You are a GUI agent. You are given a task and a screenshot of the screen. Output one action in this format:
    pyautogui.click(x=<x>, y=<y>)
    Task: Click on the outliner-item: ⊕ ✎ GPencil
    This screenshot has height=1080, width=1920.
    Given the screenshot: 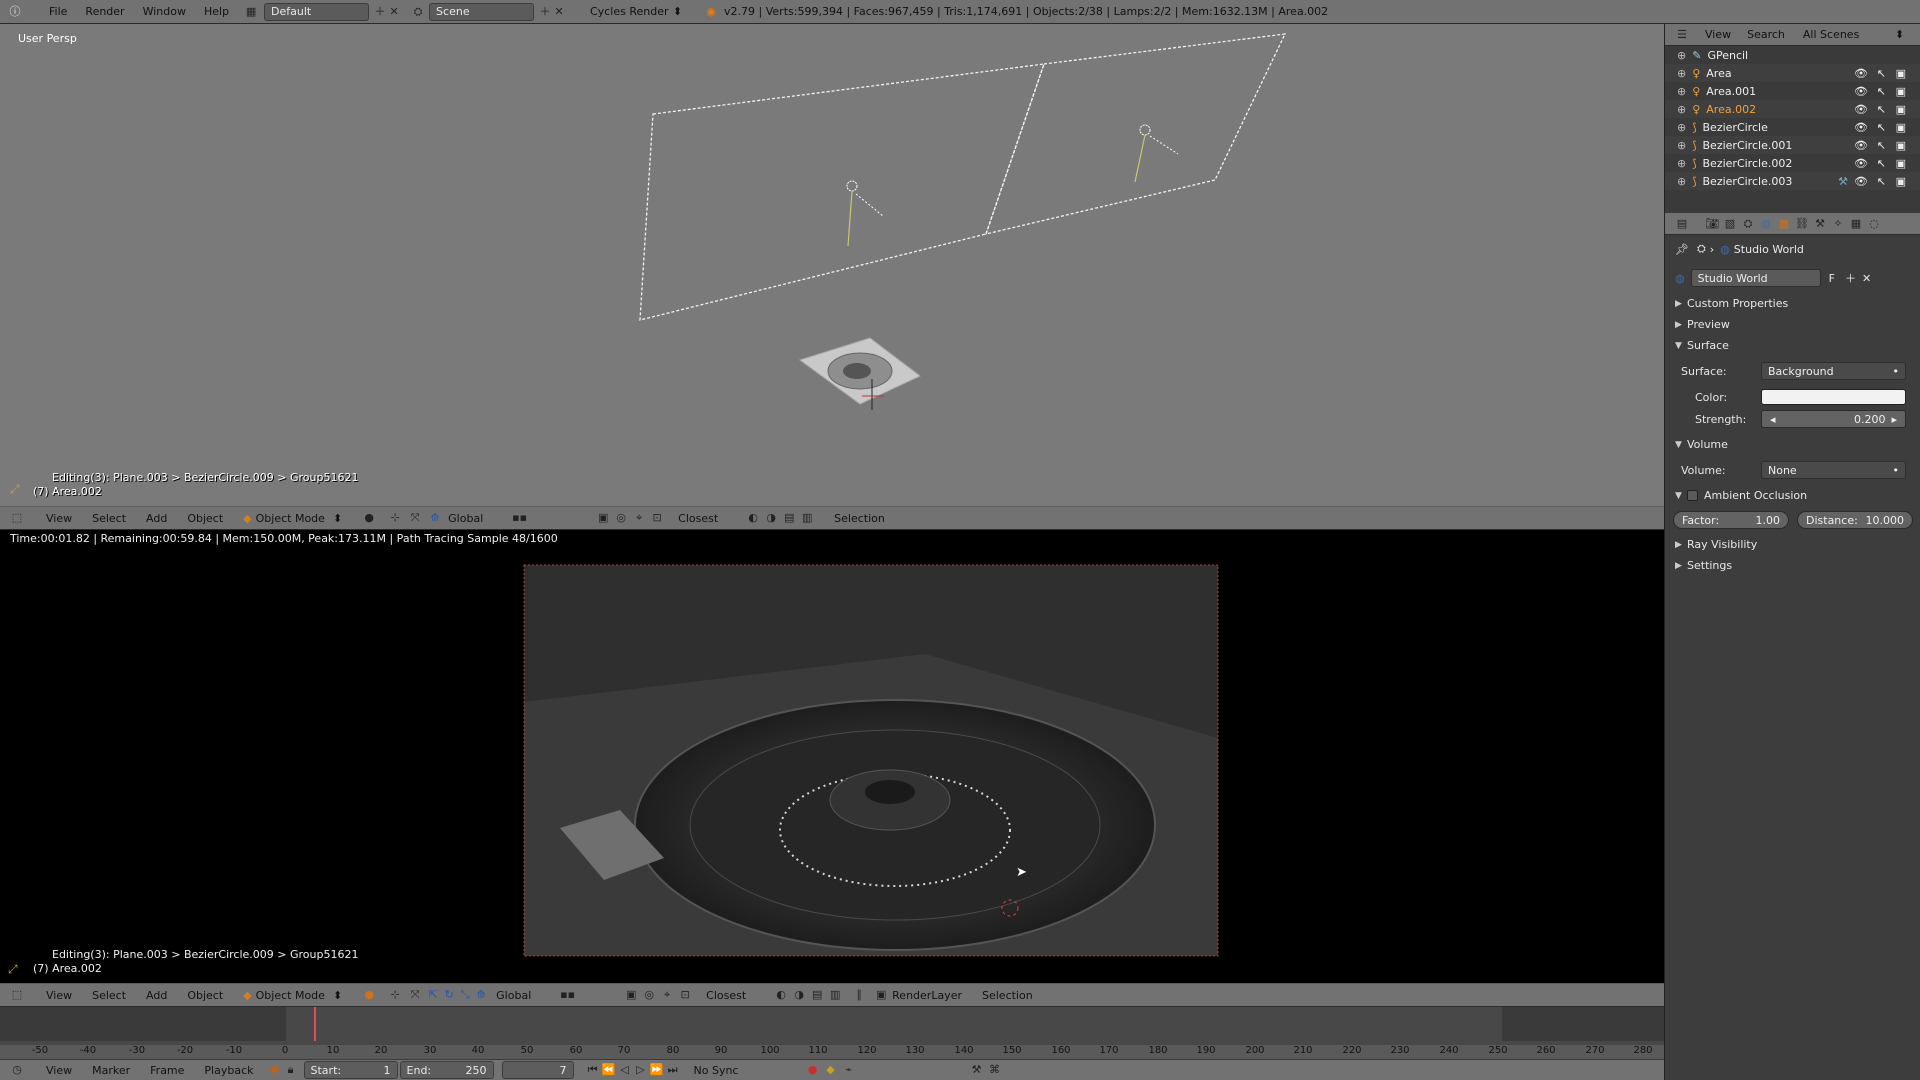 What is the action you would take?
    pyautogui.click(x=1792, y=55)
    